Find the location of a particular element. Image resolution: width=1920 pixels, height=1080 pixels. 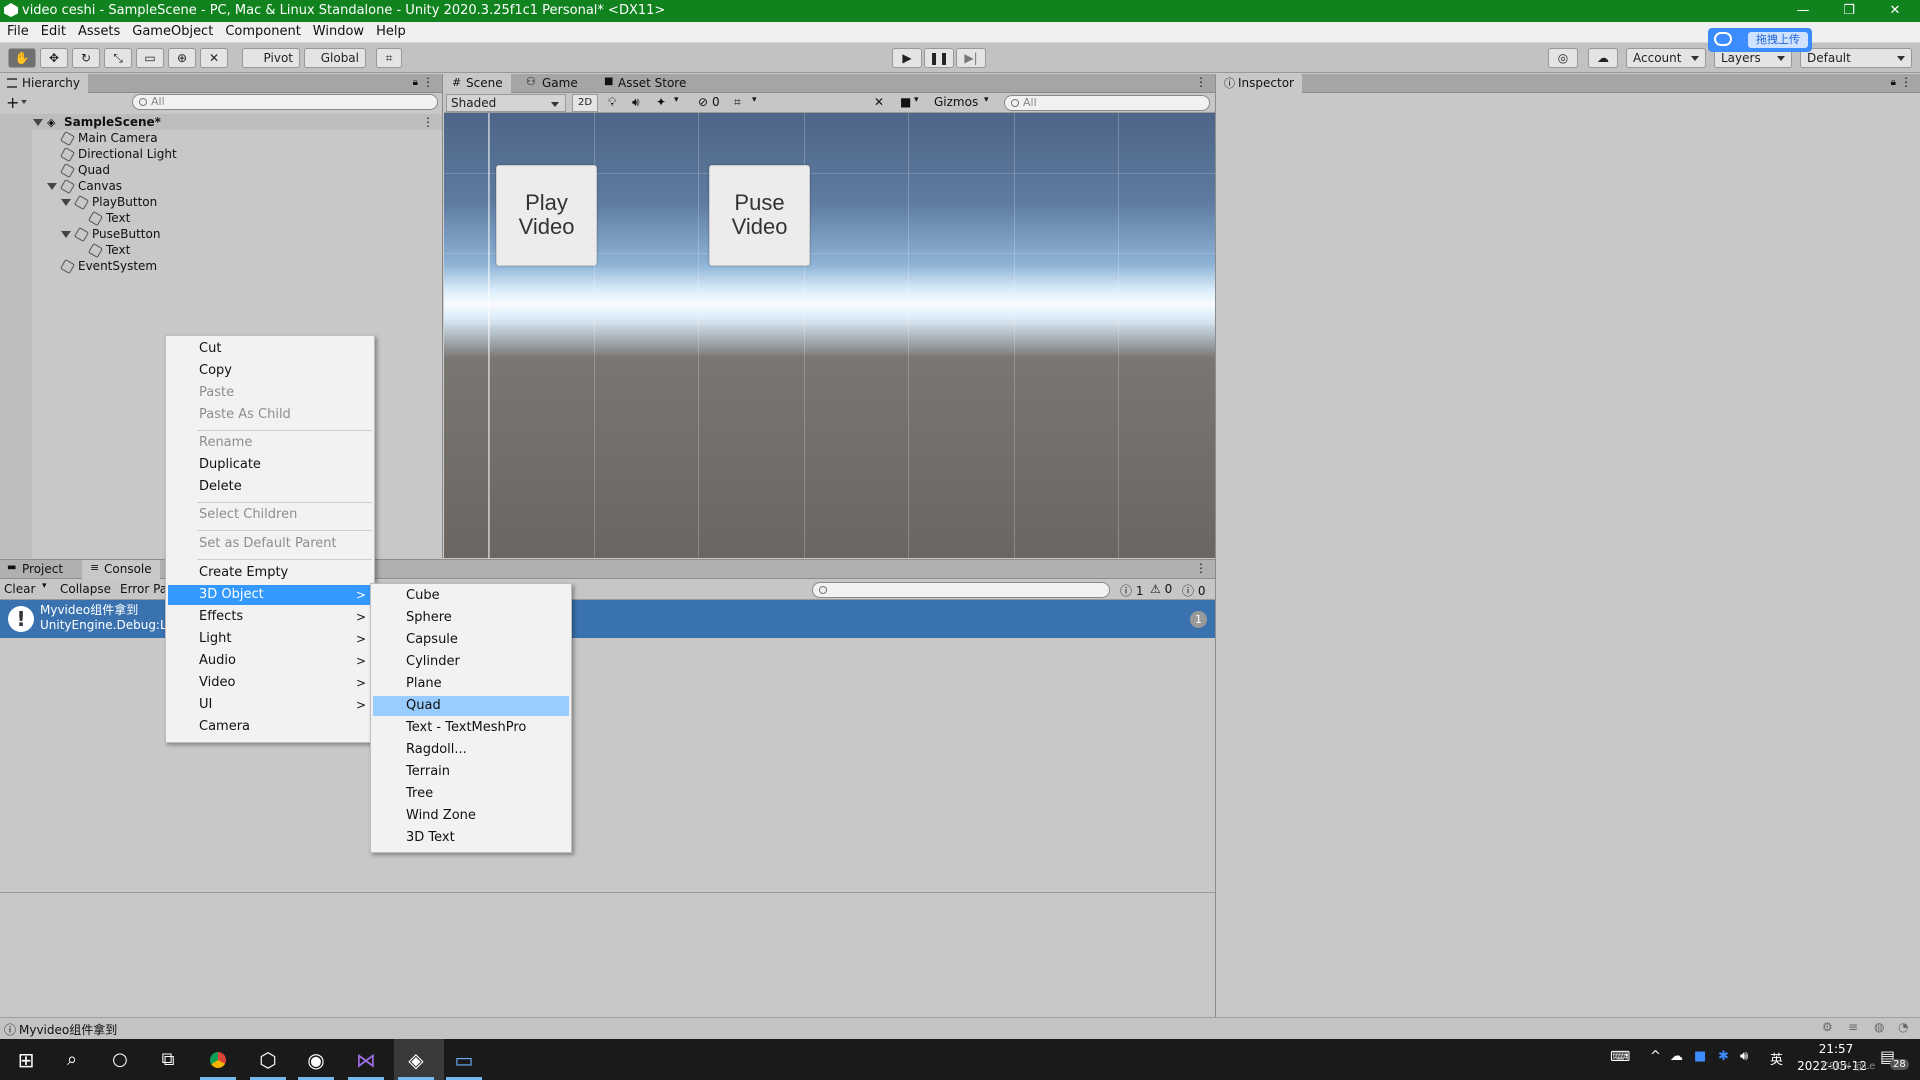

log-count-toggle: ⓘ 1 is located at coordinates (1131, 590).